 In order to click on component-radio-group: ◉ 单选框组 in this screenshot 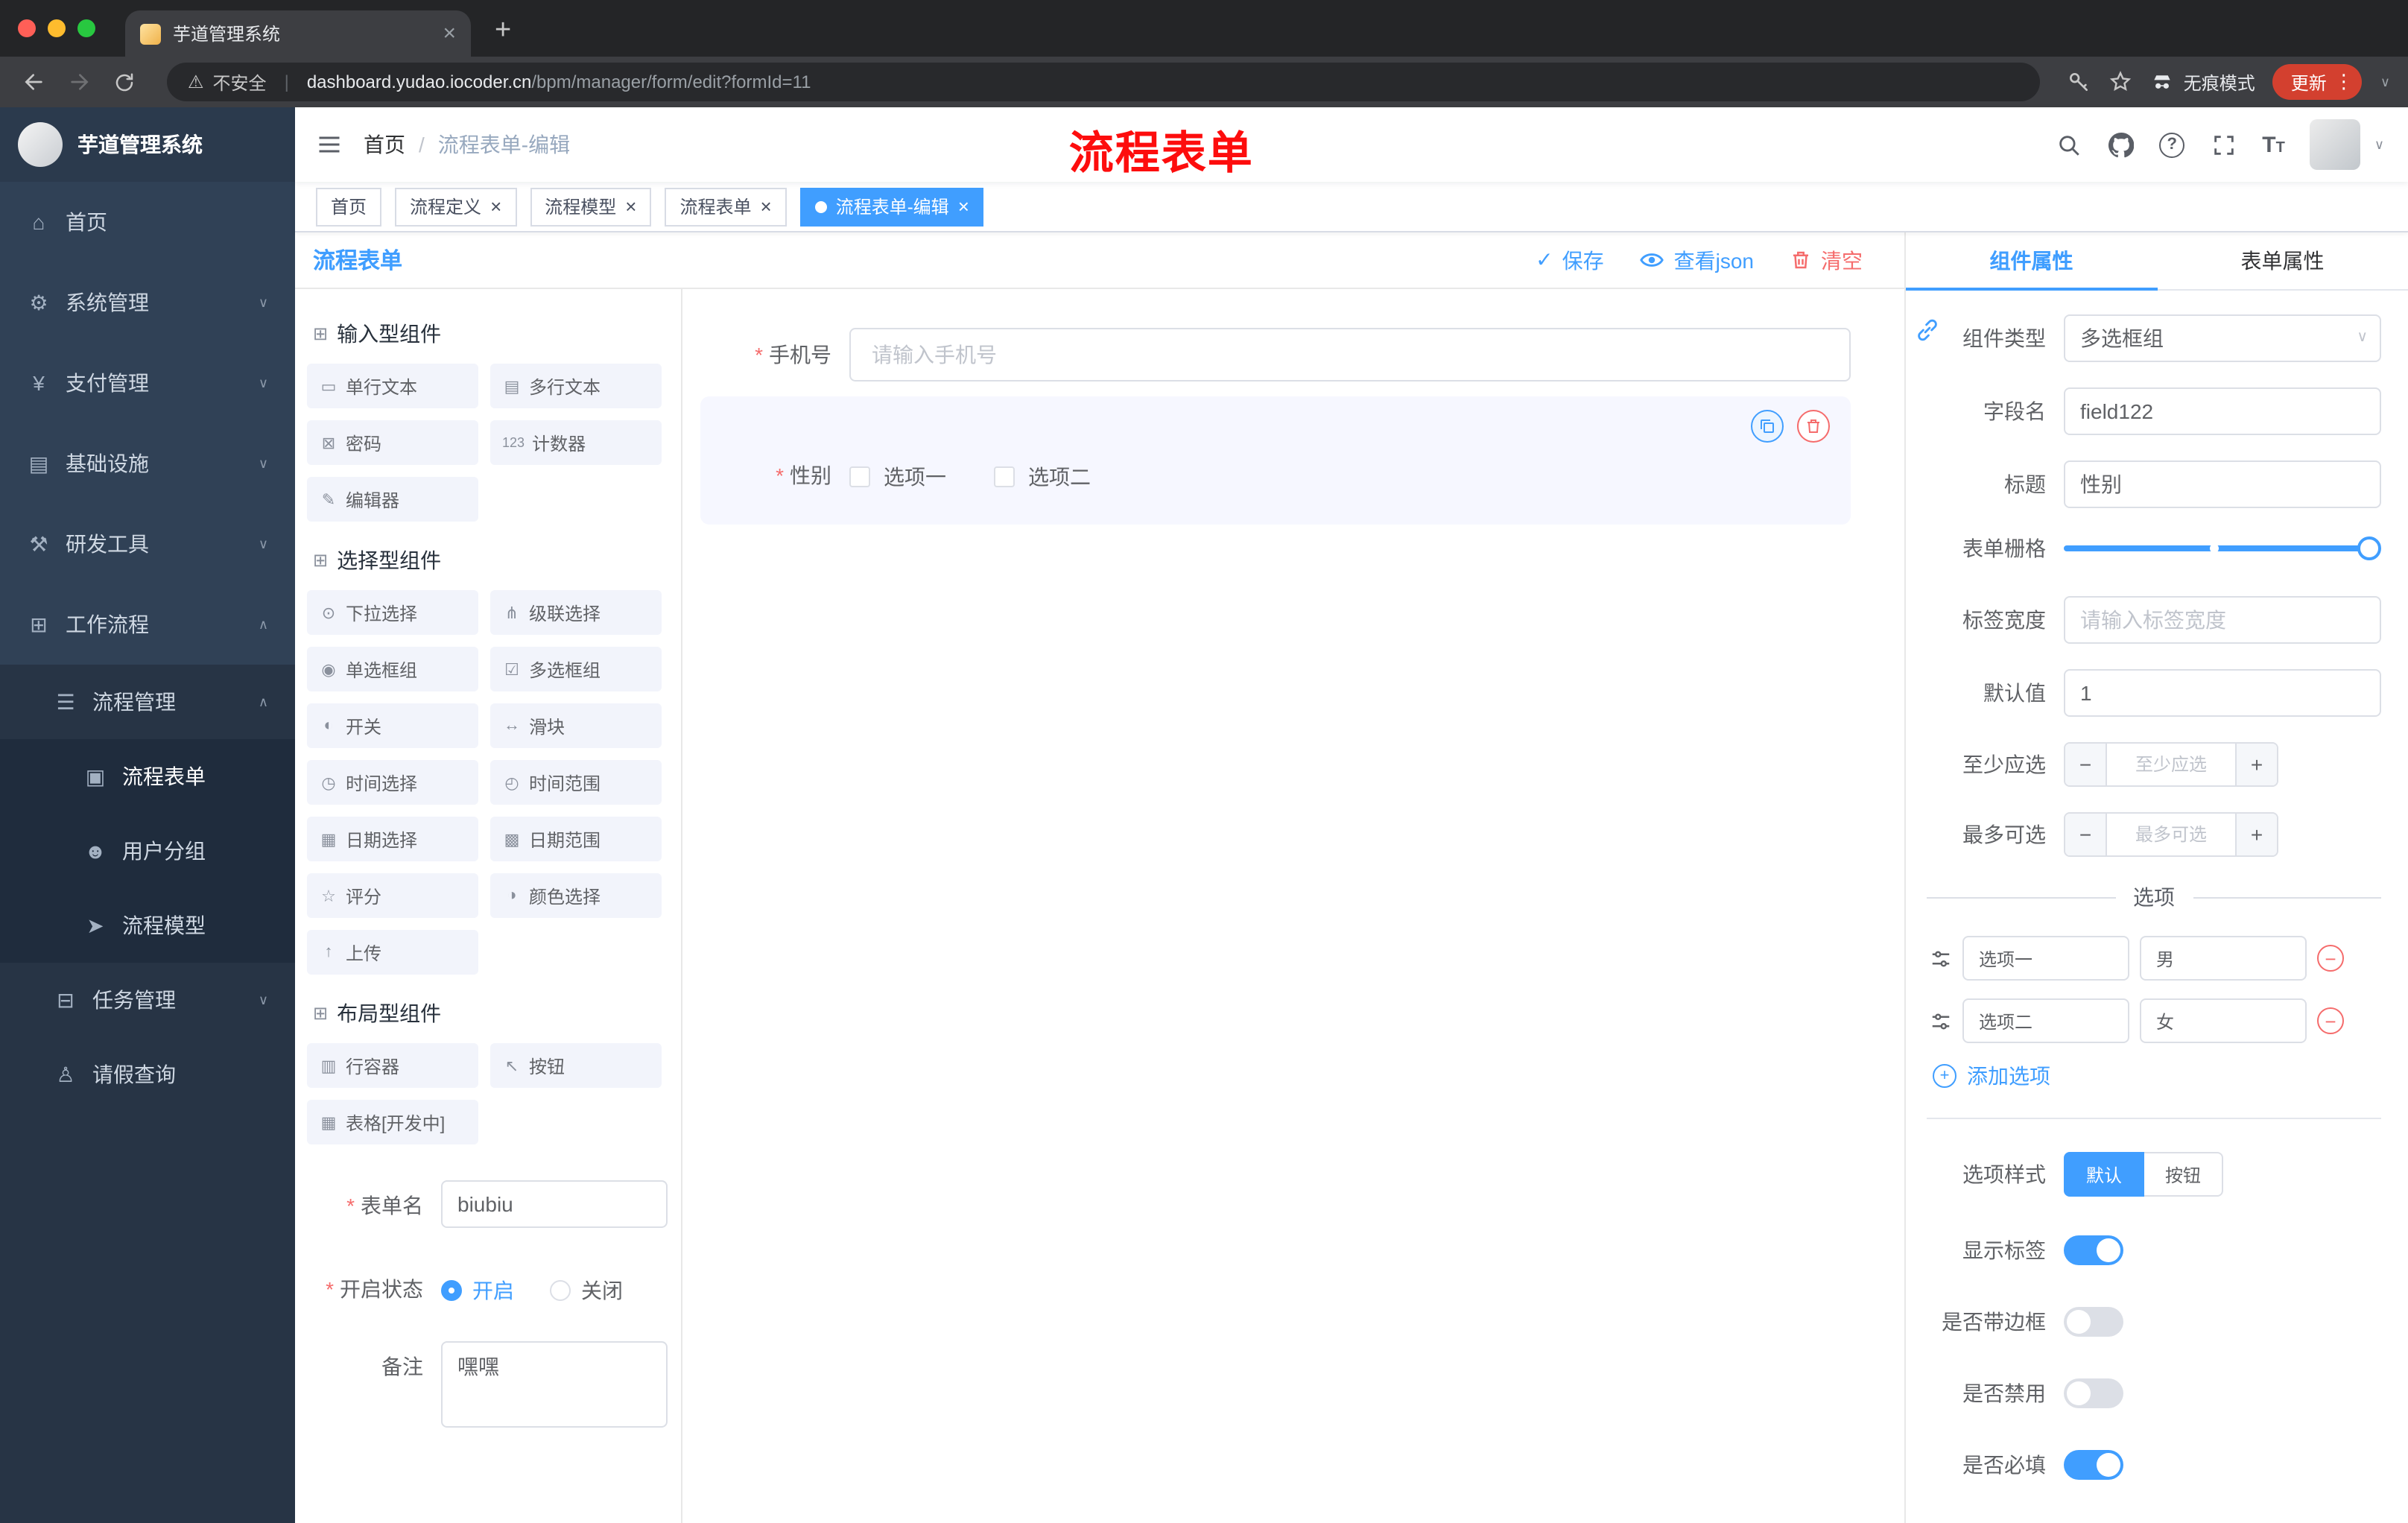, I will do `click(392, 669)`.